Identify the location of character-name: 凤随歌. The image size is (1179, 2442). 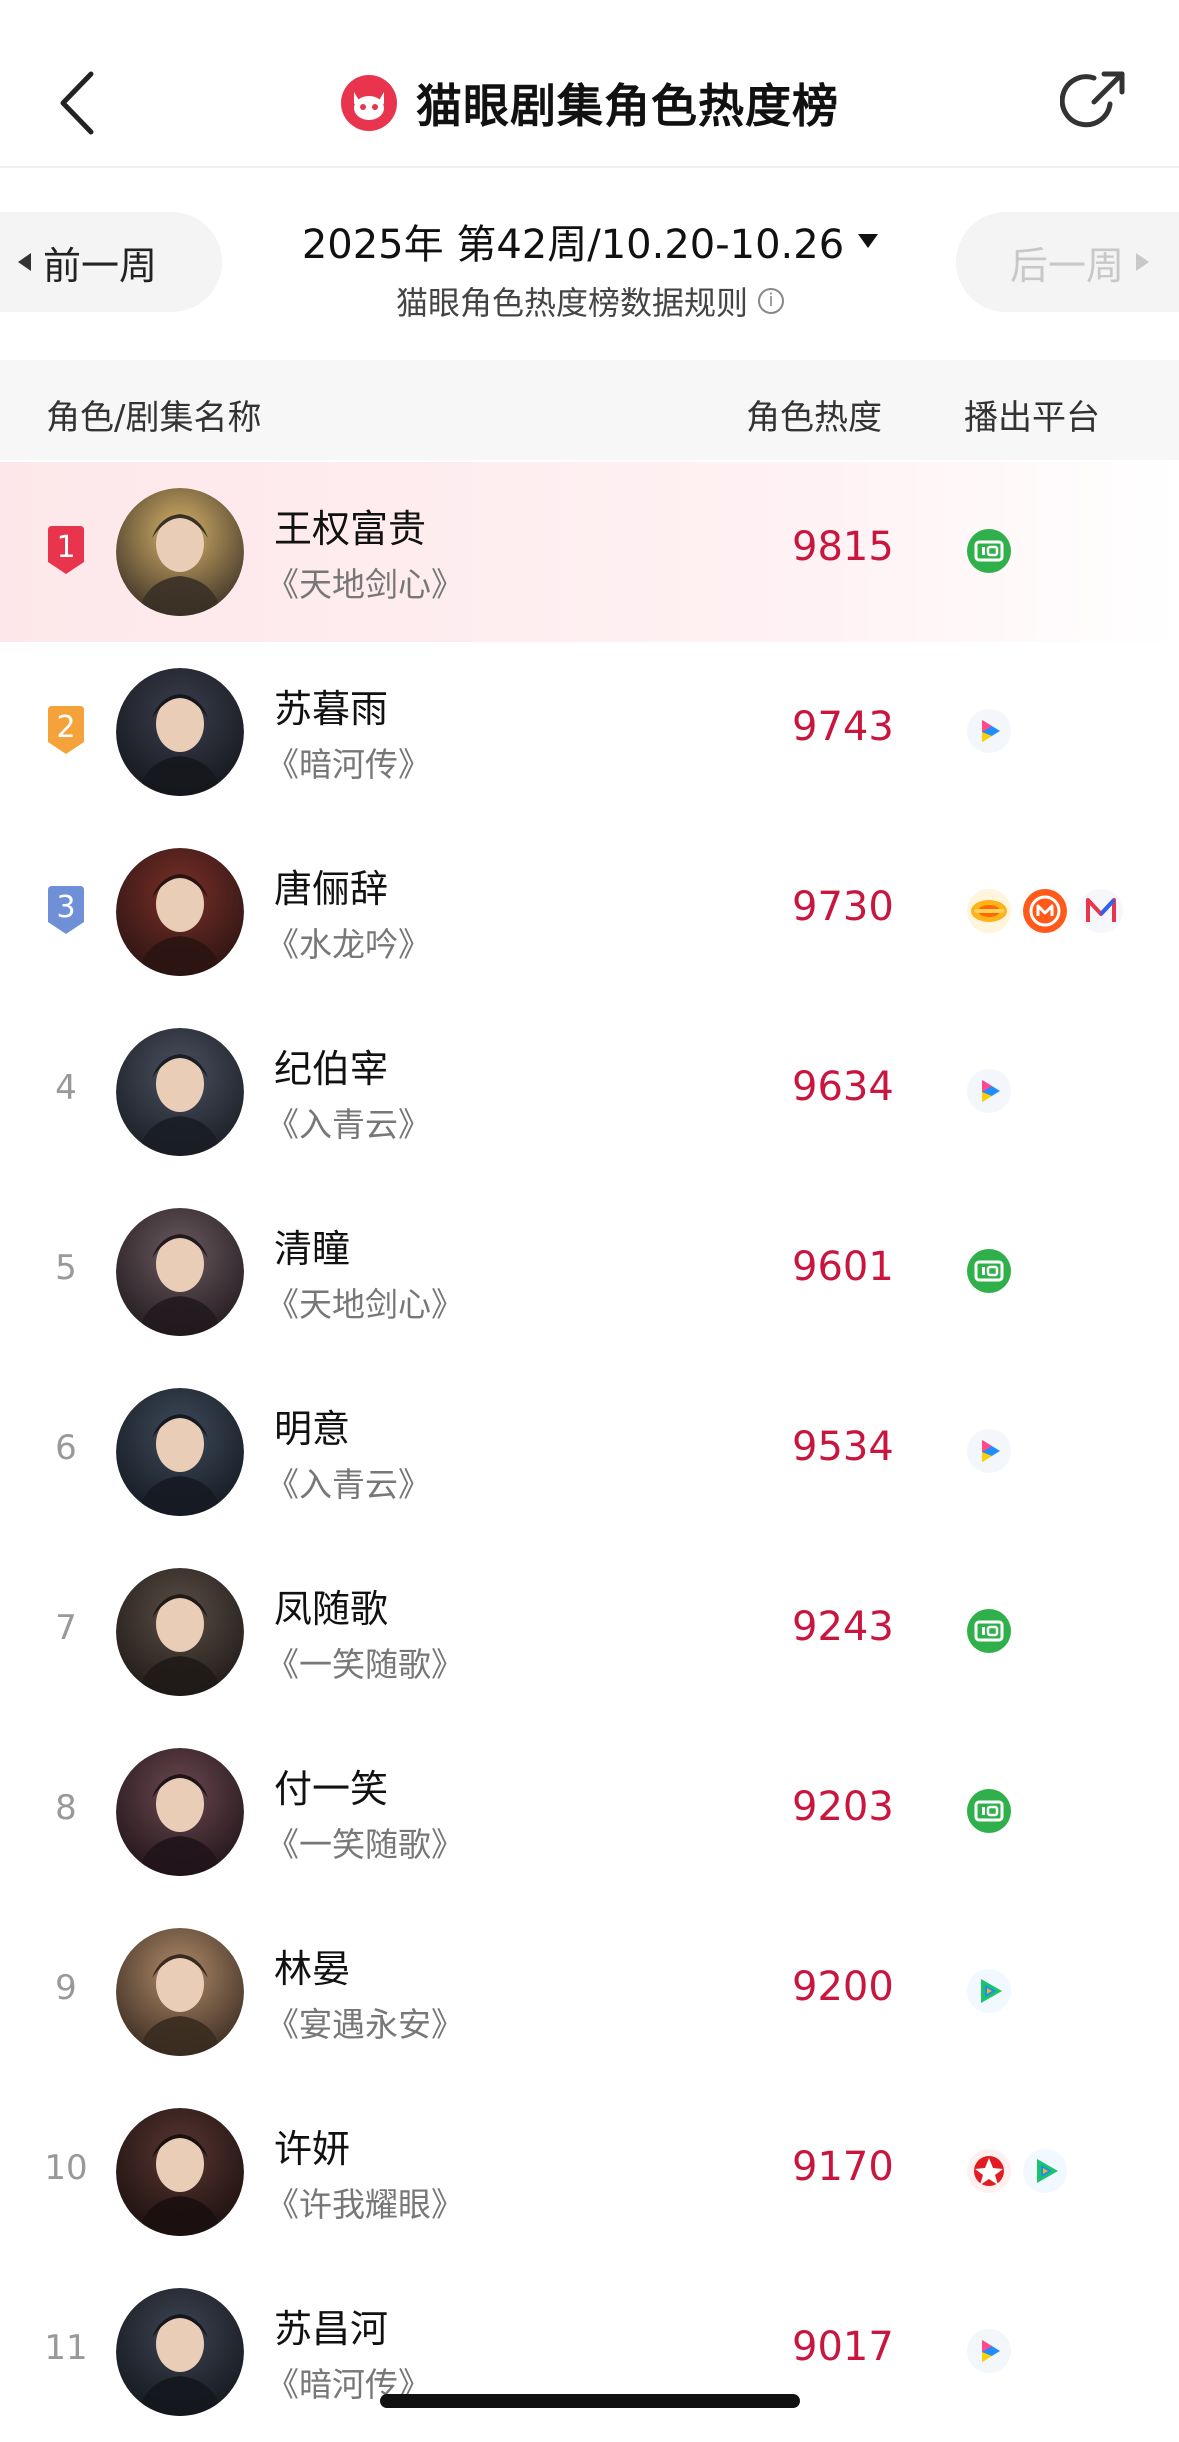
(331, 1609).